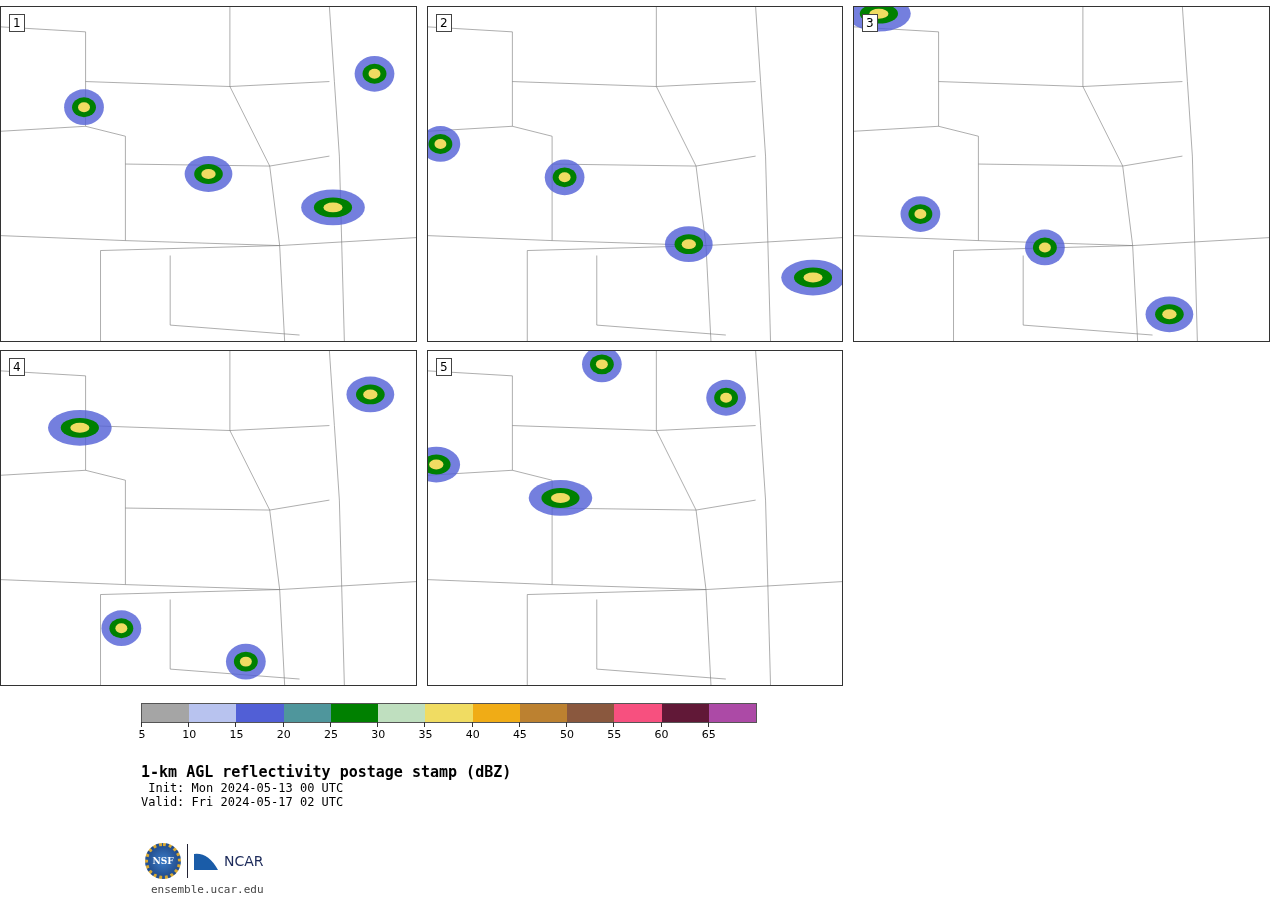  I want to click on panel-number: 3, so click(870, 23).